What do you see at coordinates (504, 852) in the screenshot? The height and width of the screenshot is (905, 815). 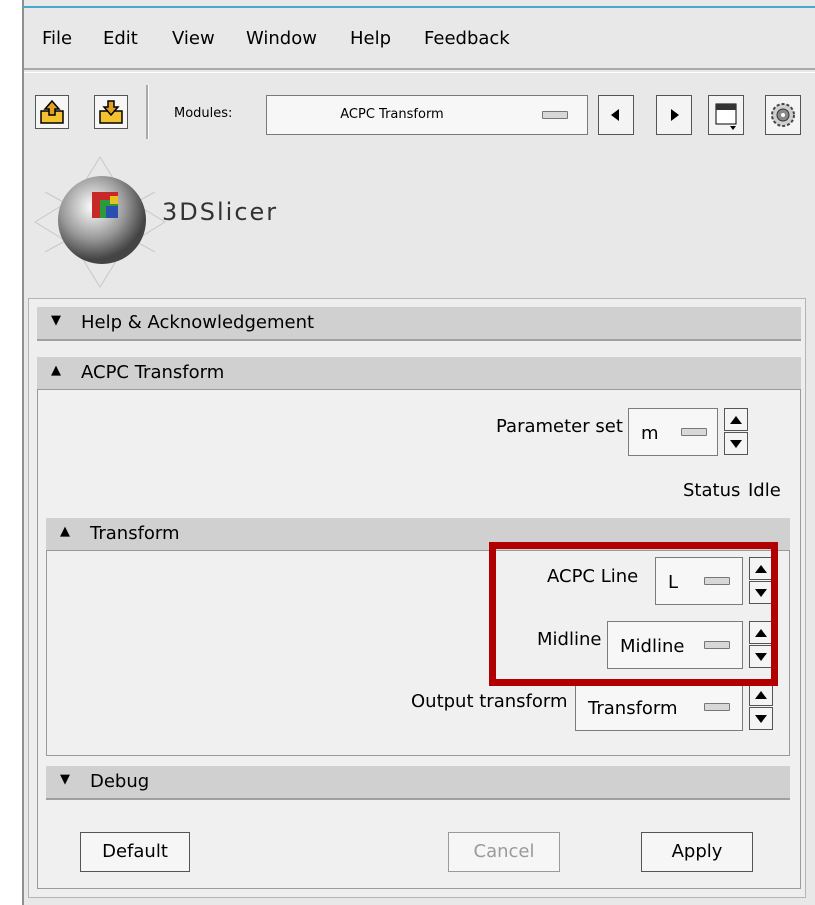 I see `cancel-button: Cancel` at bounding box center [504, 852].